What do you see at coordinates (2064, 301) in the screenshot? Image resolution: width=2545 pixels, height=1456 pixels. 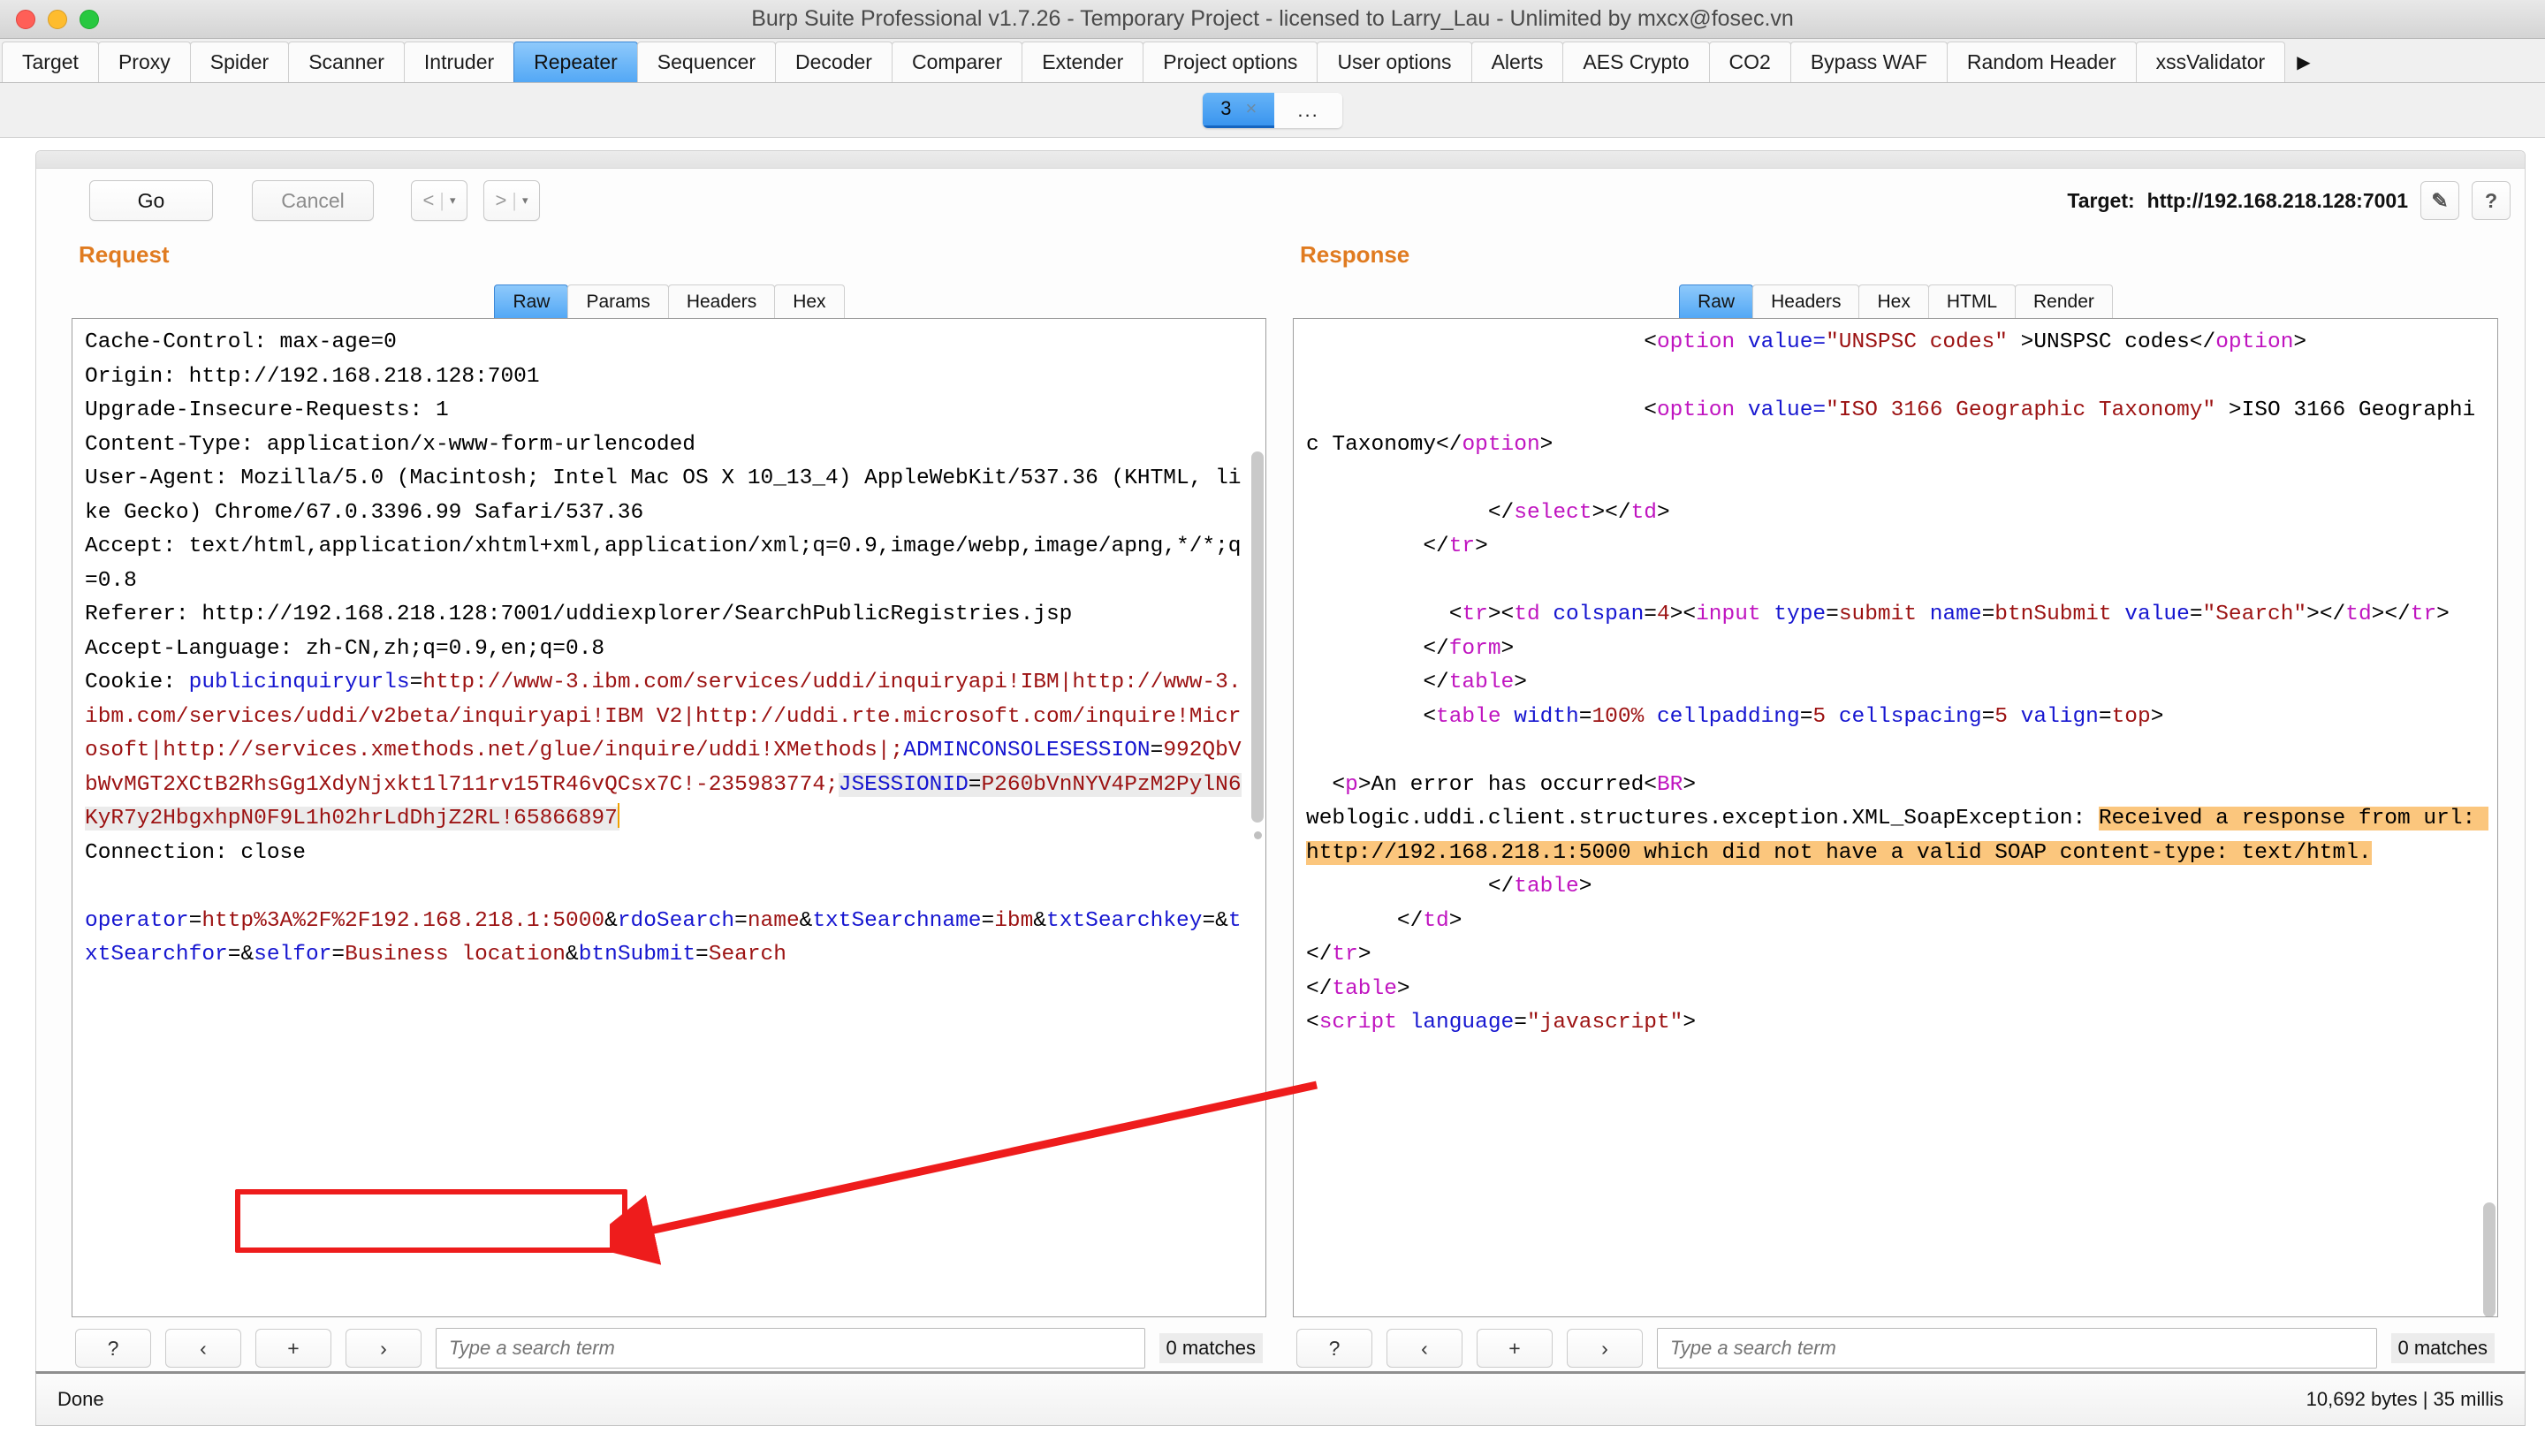 I see `response-tab-render: Render` at bounding box center [2064, 301].